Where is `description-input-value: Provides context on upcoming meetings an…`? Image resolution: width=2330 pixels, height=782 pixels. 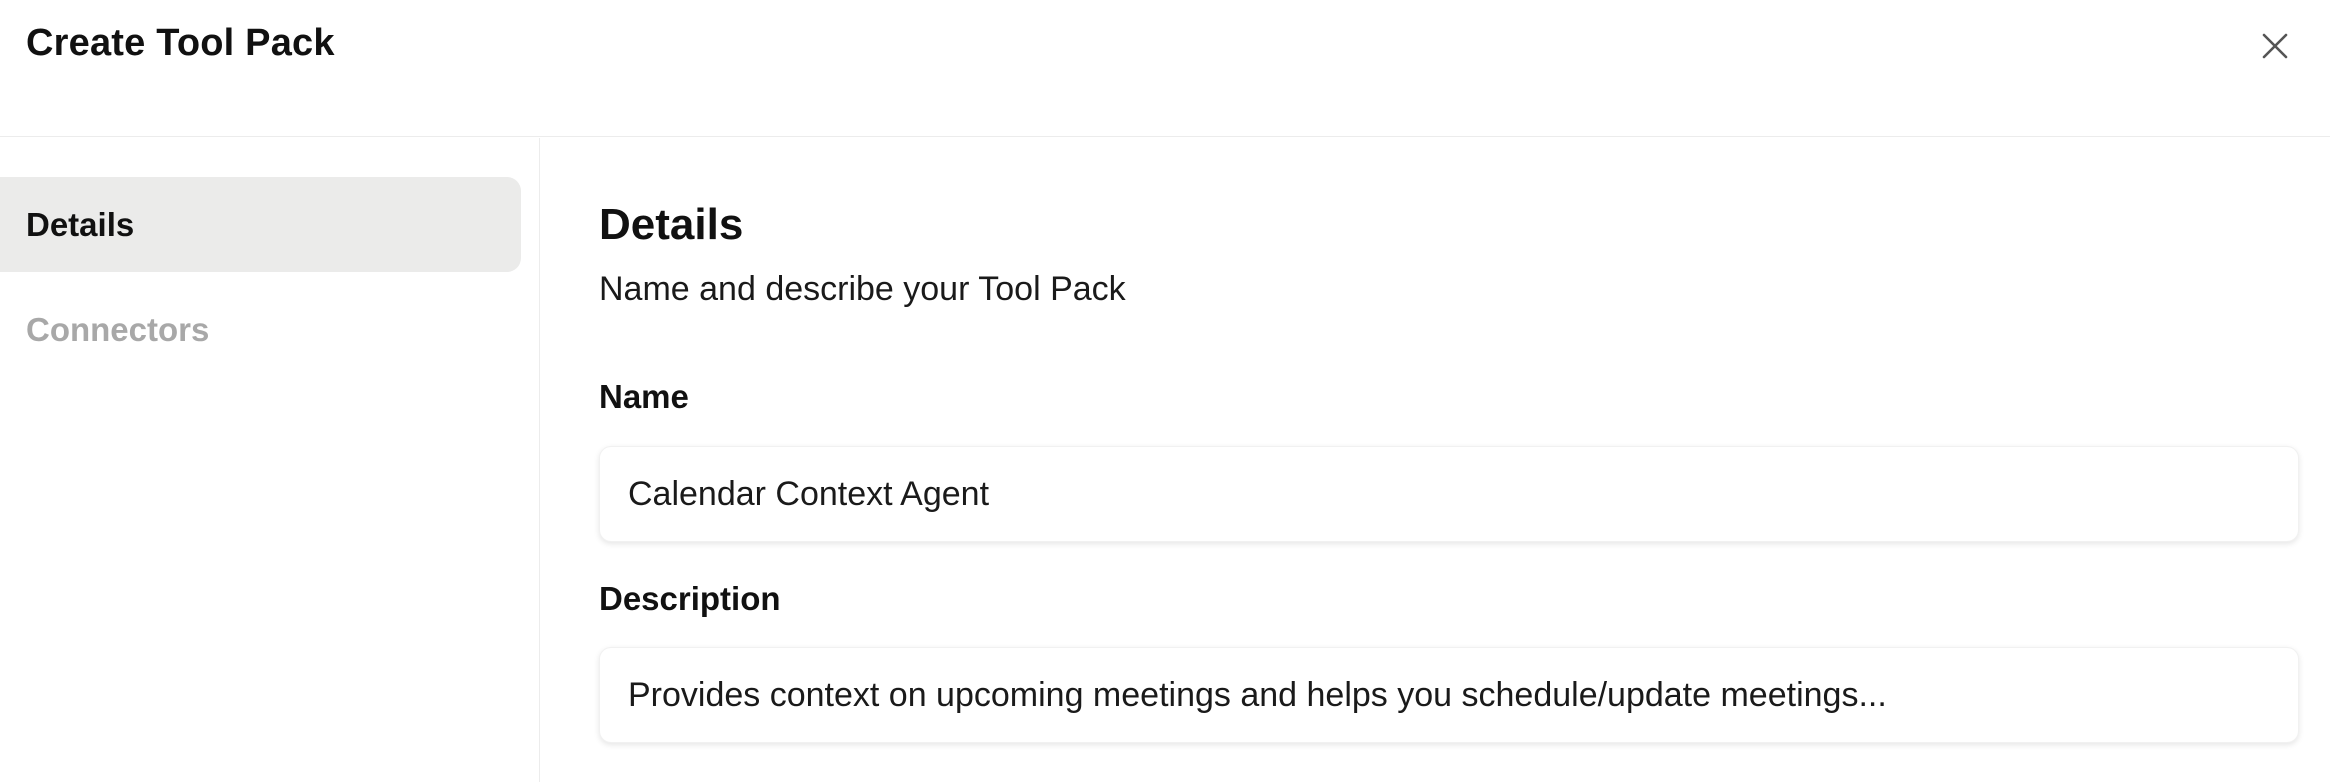 description-input-value: Provides context on upcoming meetings an… is located at coordinates (1257, 694).